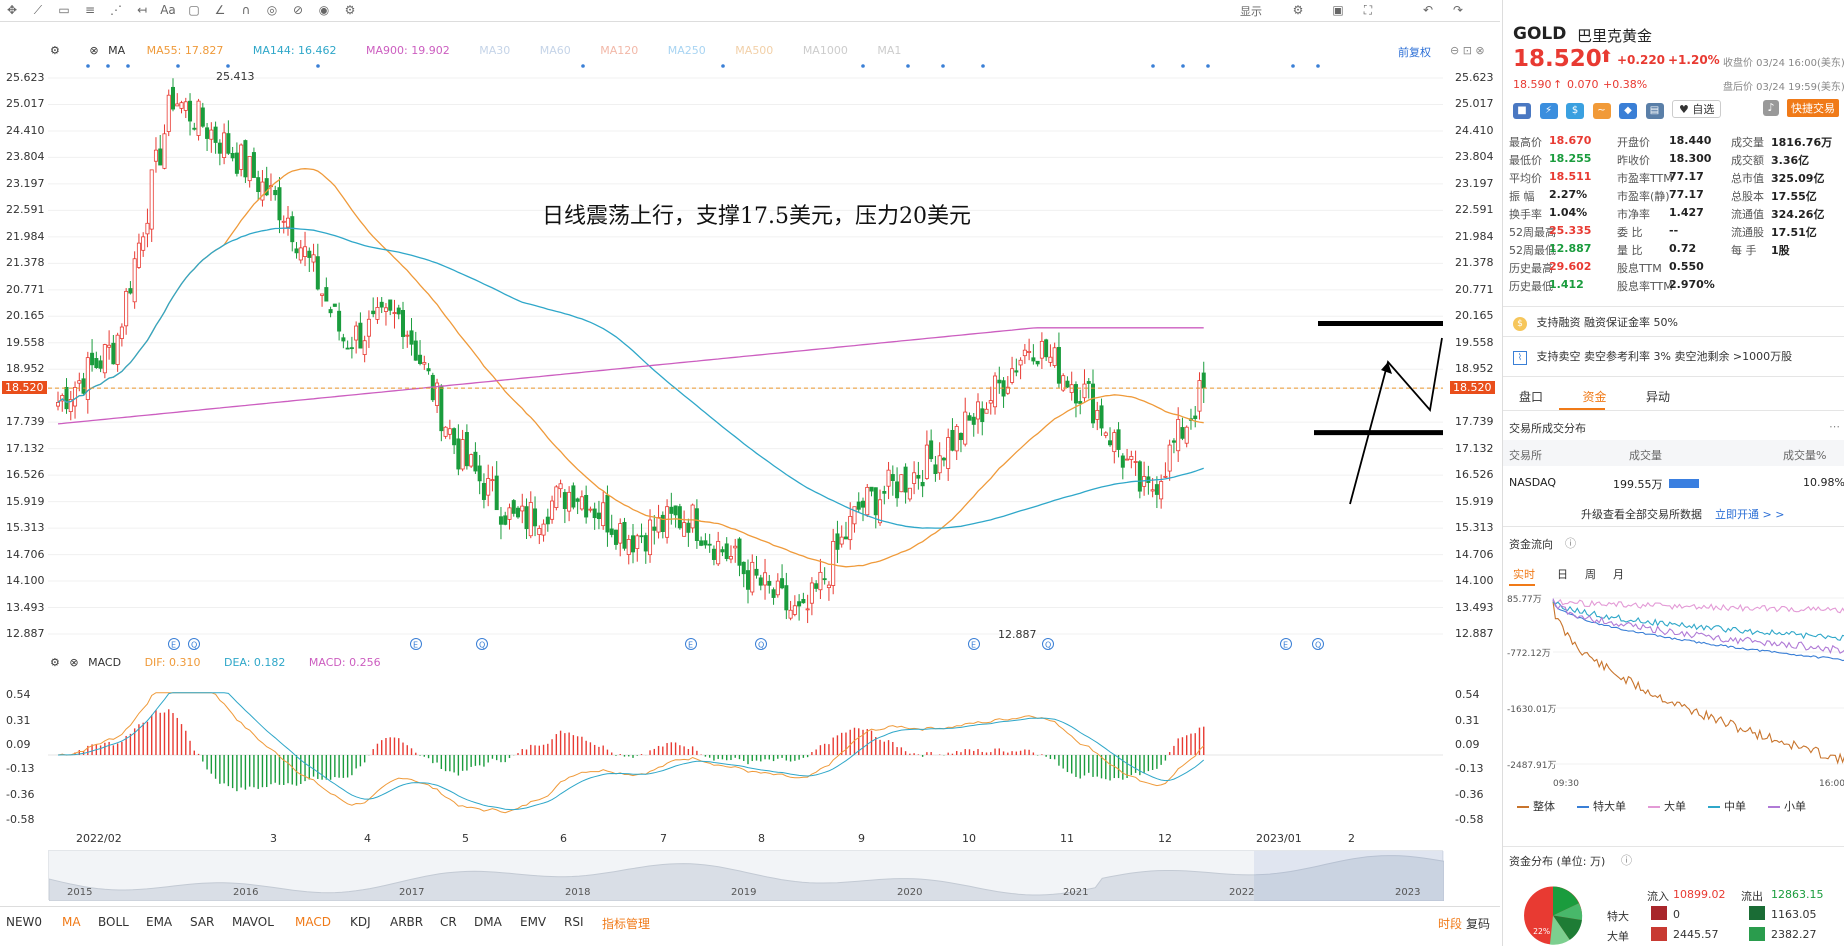 The width and height of the screenshot is (1844, 946). What do you see at coordinates (1522, 111) in the screenshot?
I see `flag-icon: ■` at bounding box center [1522, 111].